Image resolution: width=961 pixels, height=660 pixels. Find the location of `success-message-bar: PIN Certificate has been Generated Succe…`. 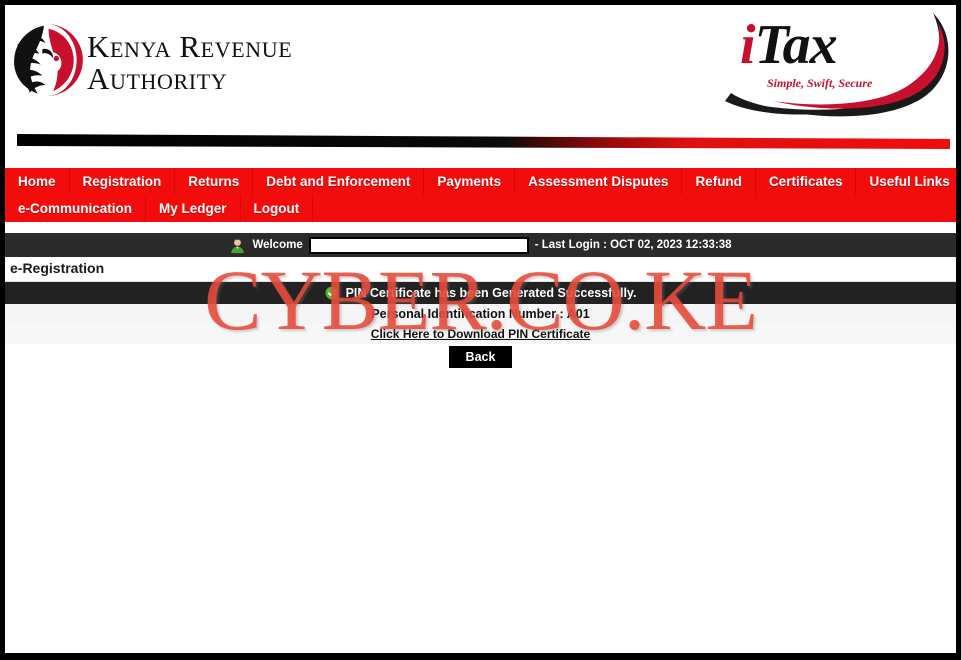

success-message-bar: PIN Certificate has been Generated Succe… is located at coordinates (480, 293).